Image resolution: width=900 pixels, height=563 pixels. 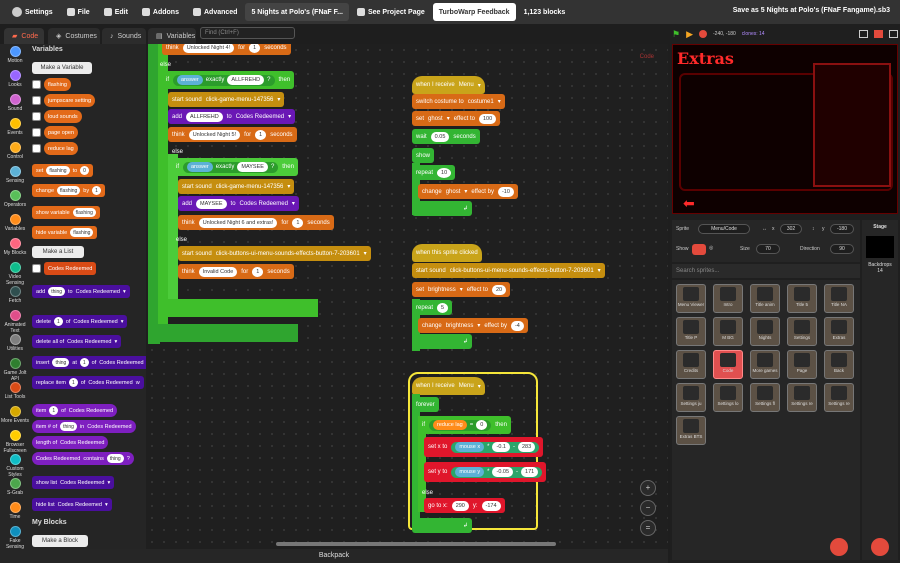 I want to click on category-sensing: Sensing, so click(x=15, y=177).